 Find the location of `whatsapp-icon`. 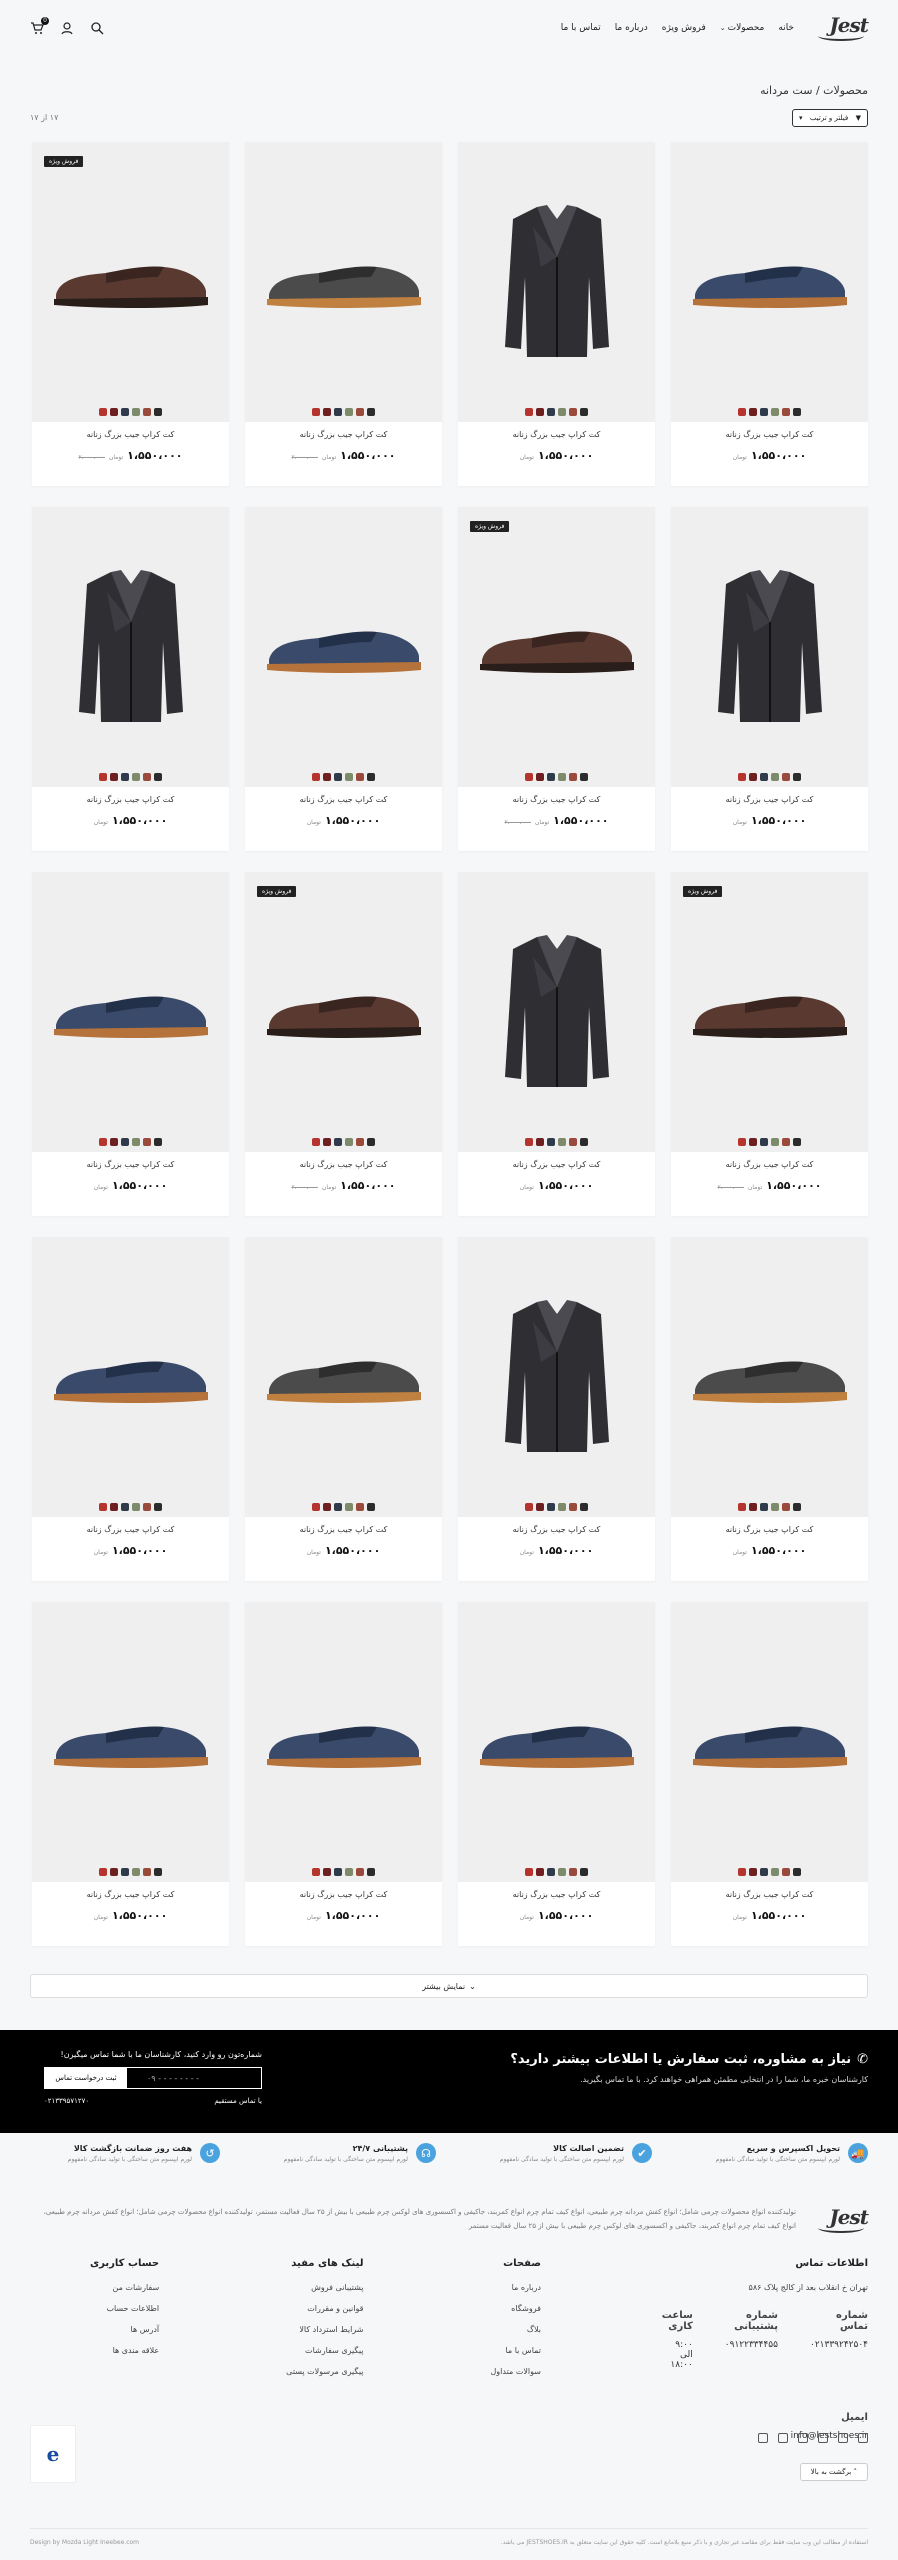

whatsapp-icon is located at coordinates (783, 2438).